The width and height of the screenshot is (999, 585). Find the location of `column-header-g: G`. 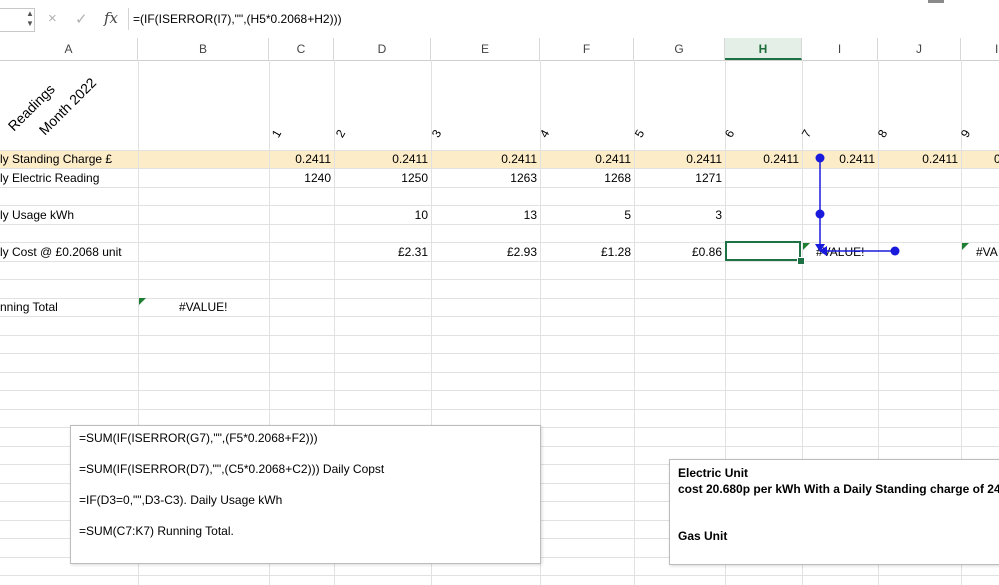

column-header-g: G is located at coordinates (679, 49).